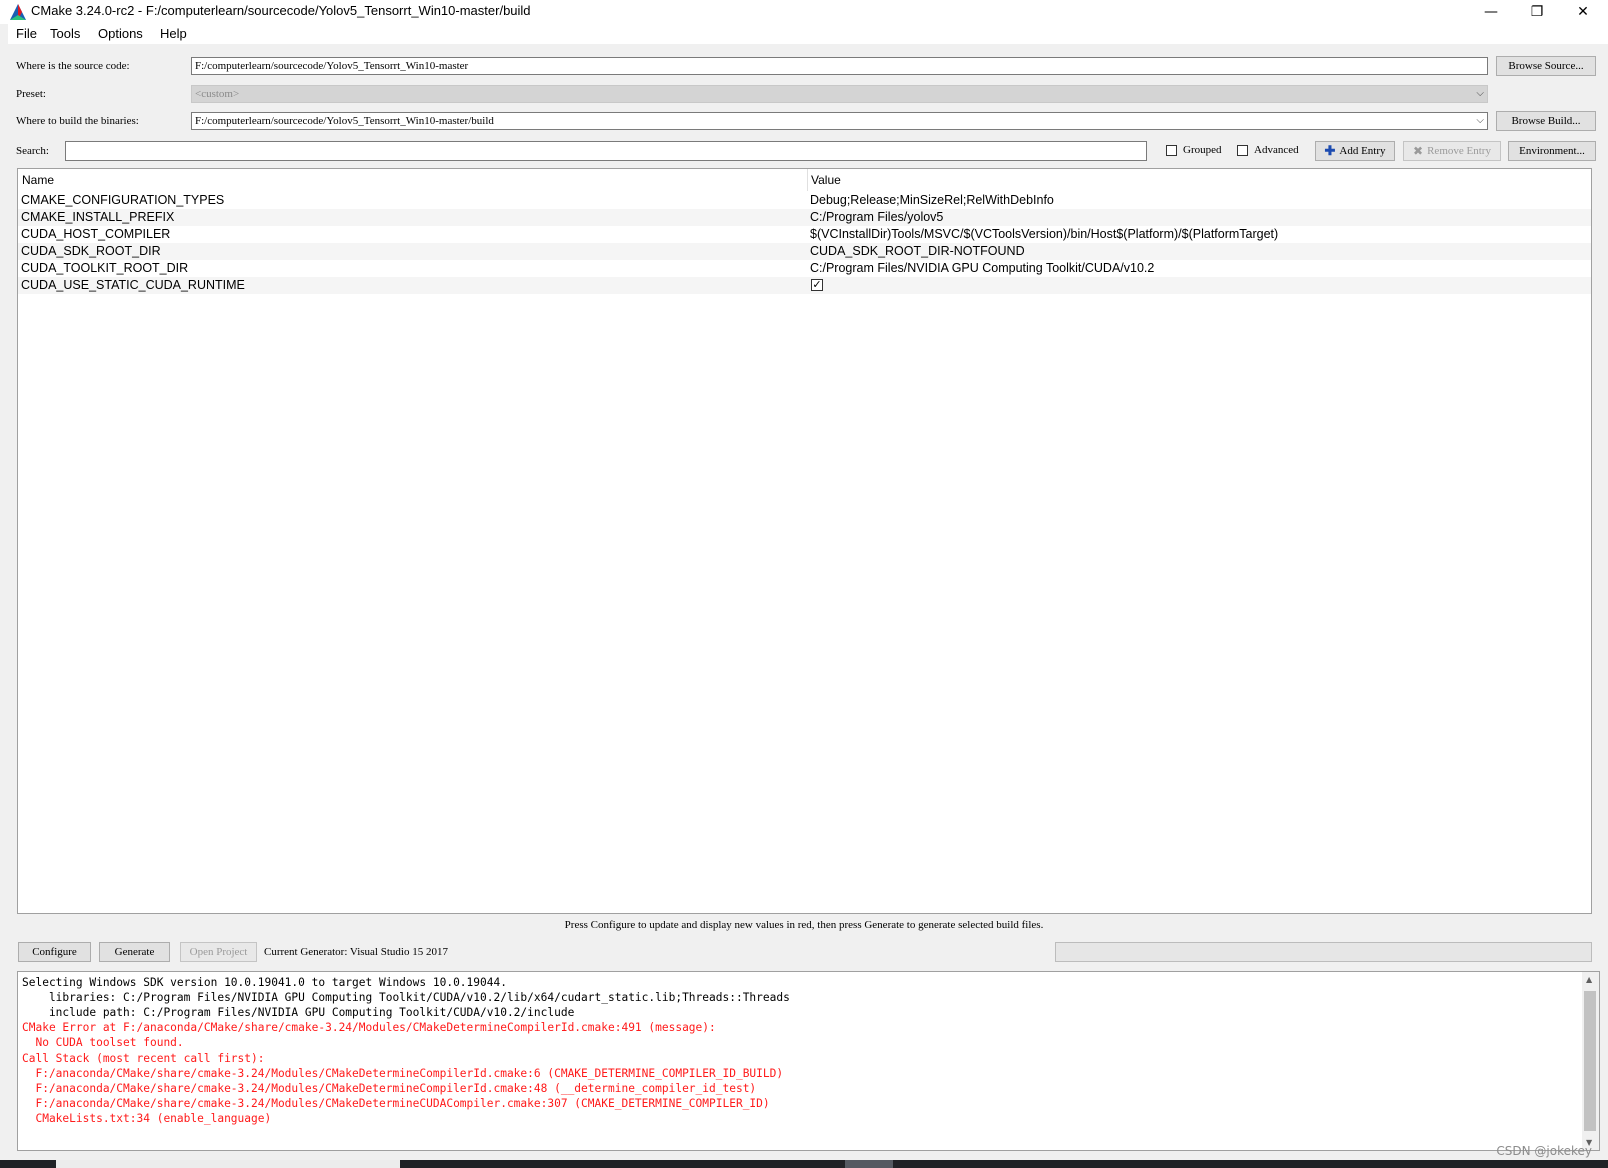 This screenshot has height=1168, width=1608. I want to click on table-row: CUDA_USE_STATIC_CUDA_RUNTIME ✓, so click(804, 285).